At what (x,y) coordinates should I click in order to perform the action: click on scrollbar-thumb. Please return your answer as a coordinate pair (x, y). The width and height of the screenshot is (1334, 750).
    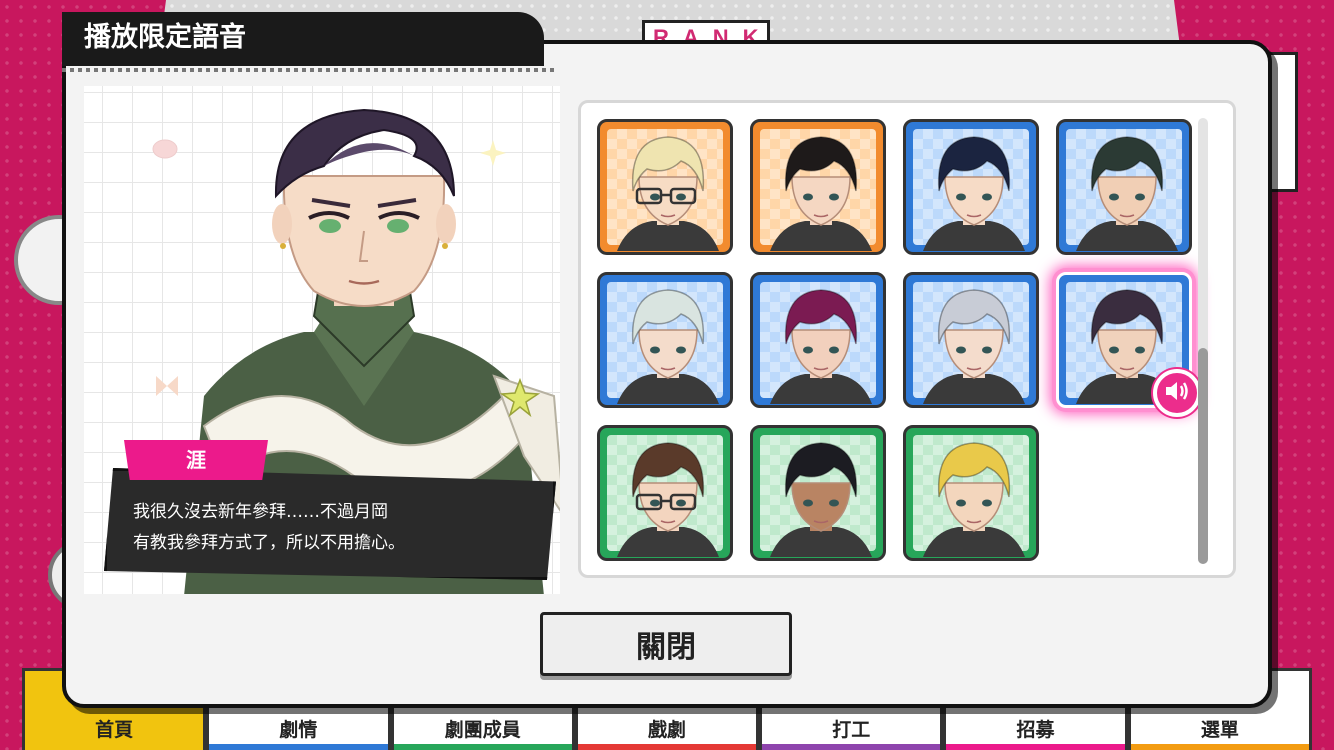
    Looking at the image, I should click on (1203, 456).